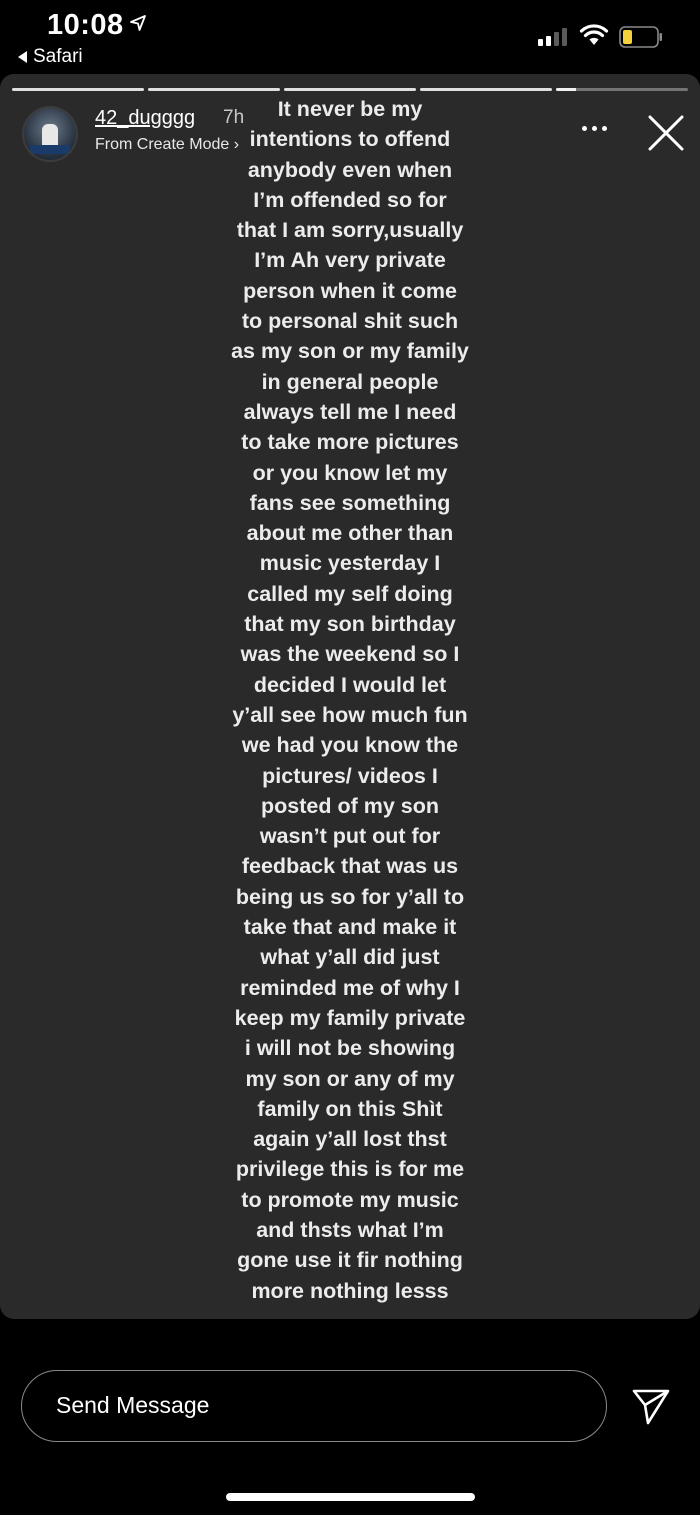 Image resolution: width=700 pixels, height=1515 pixels. What do you see at coordinates (566, 89) in the screenshot?
I see `progress-fill` at bounding box center [566, 89].